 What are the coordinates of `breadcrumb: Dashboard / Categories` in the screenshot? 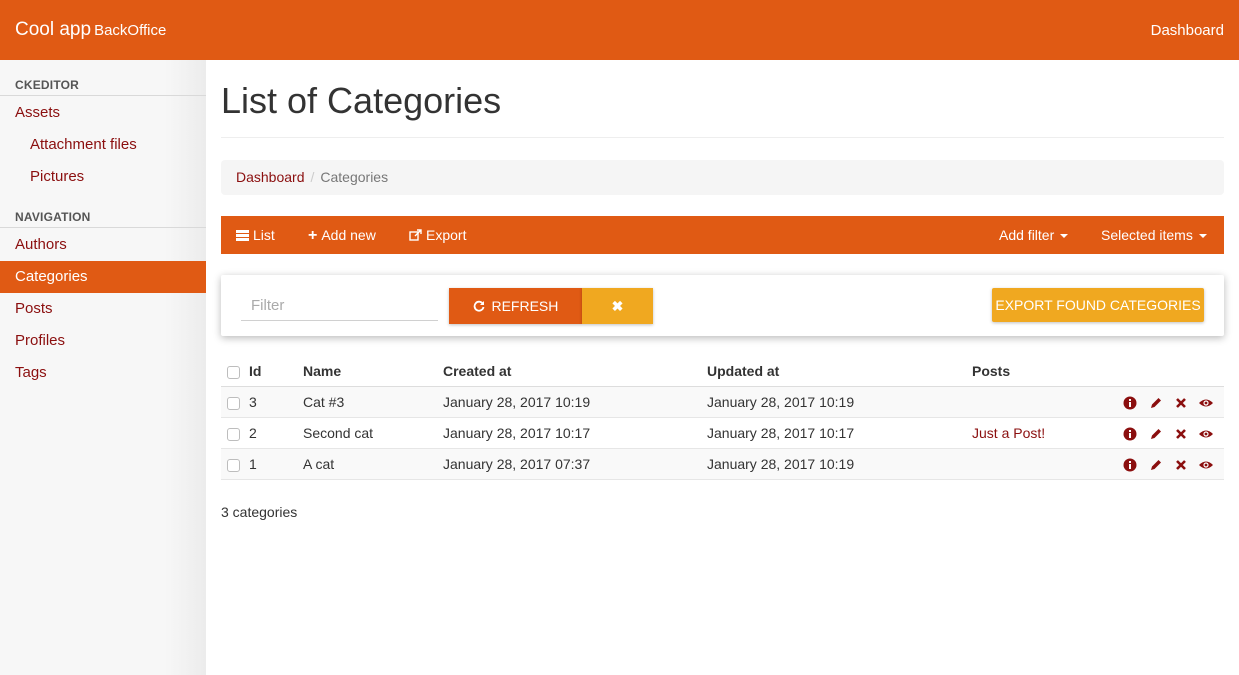 It's located at (722, 177).